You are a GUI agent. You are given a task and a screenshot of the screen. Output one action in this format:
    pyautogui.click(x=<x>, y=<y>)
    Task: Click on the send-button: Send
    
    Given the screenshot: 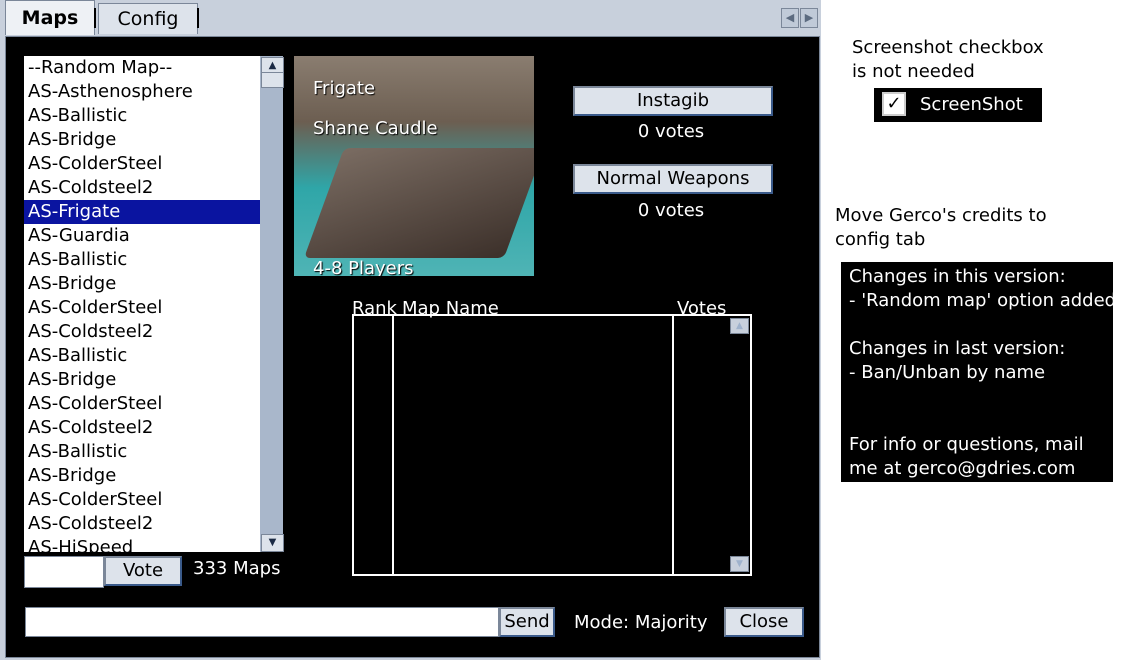 What is the action you would take?
    pyautogui.click(x=527, y=622)
    